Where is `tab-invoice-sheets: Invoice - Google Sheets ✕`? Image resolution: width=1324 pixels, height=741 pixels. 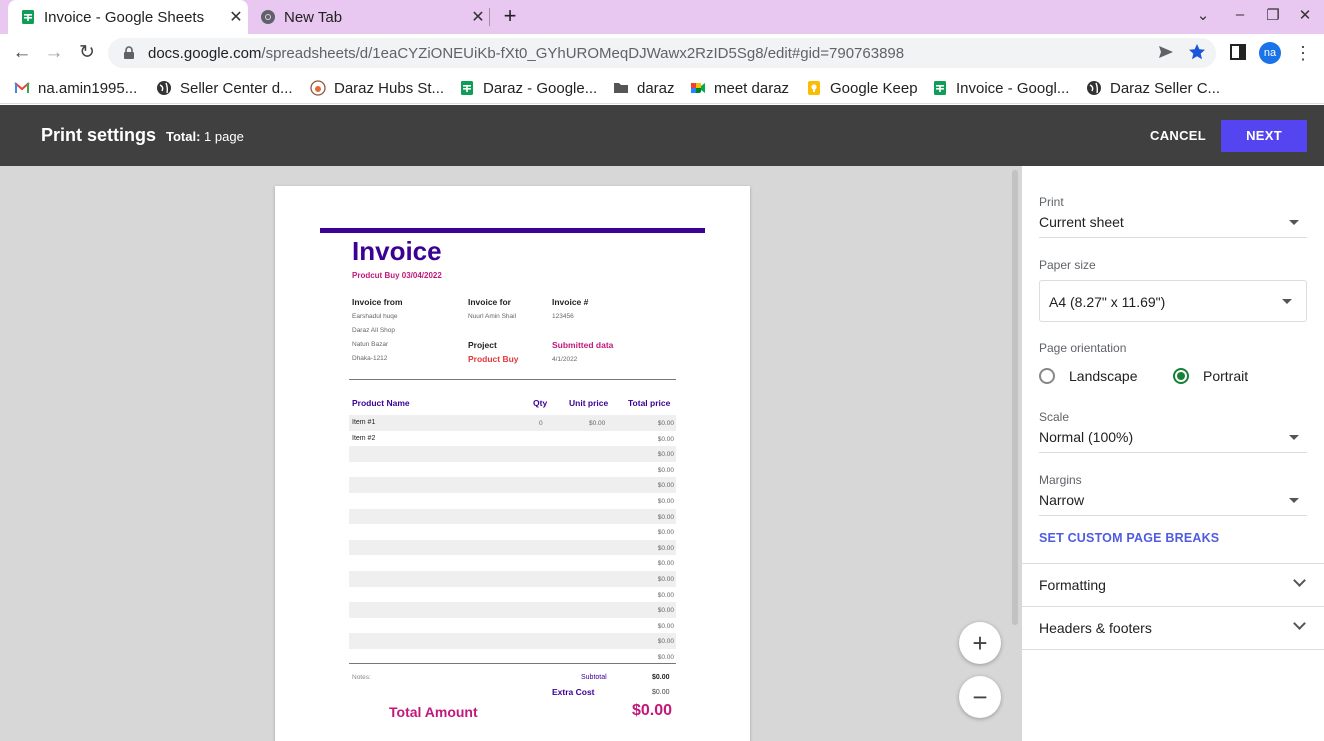 tab-invoice-sheets: Invoice - Google Sheets ✕ is located at coordinates (128, 17).